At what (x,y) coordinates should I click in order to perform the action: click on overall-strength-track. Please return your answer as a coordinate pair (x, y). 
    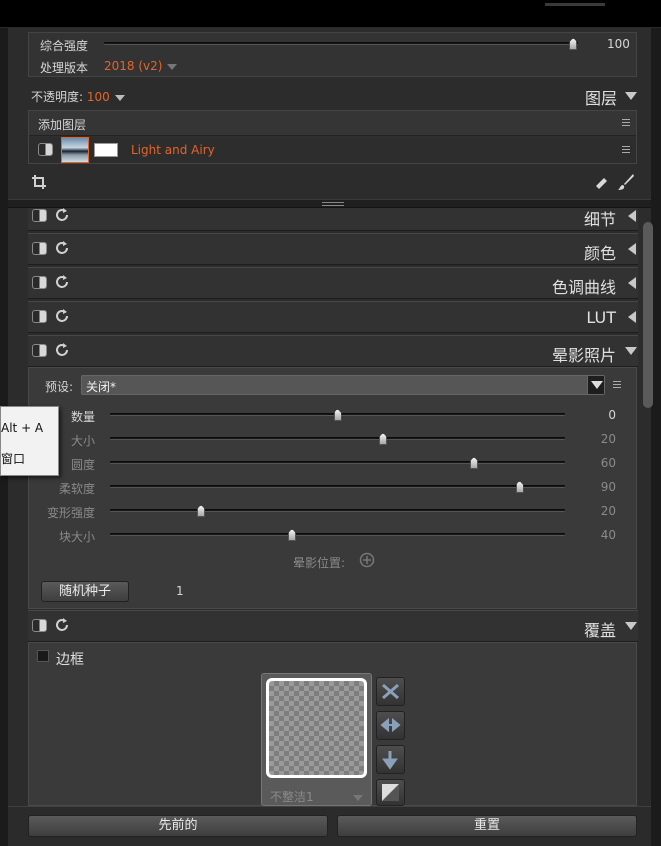
    Looking at the image, I should click on (341, 43).